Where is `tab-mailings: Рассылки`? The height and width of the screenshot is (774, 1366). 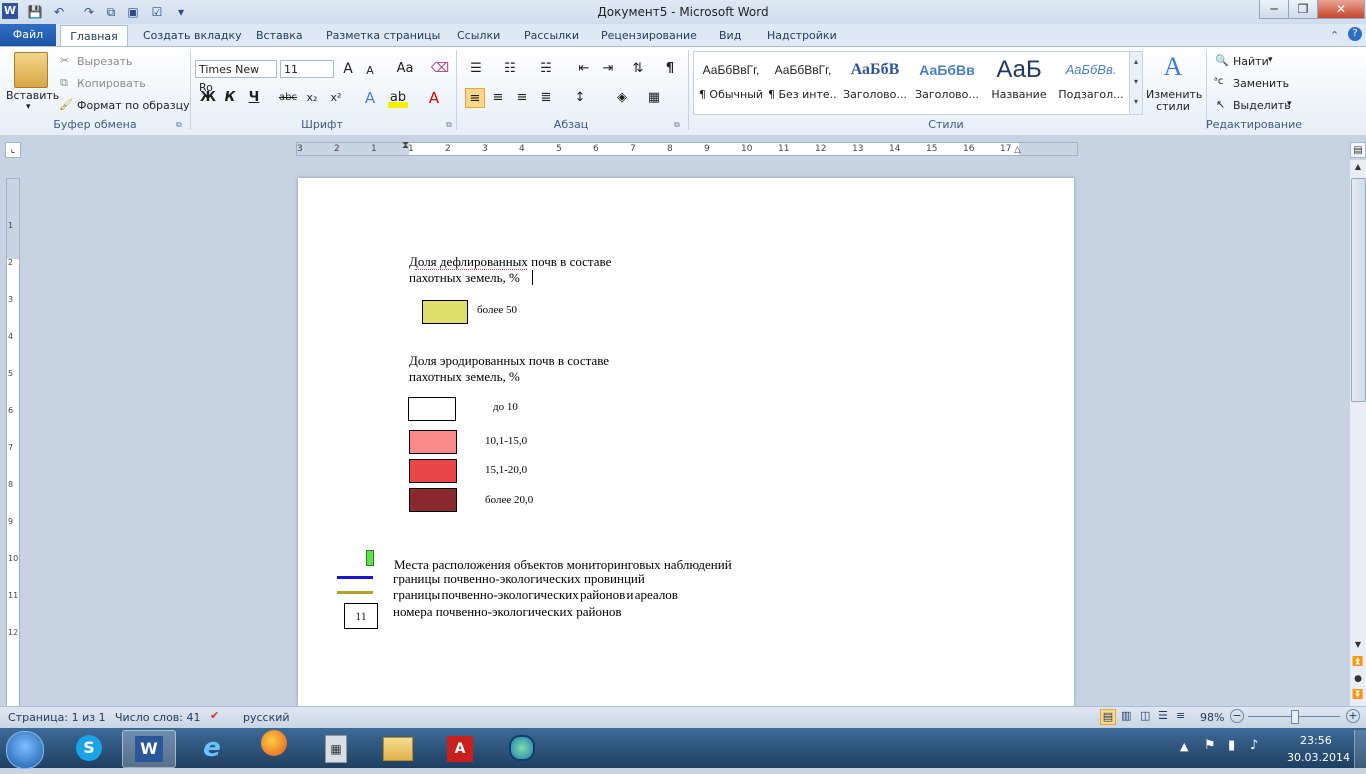
tab-mailings: Рассылки is located at coordinates (551, 38).